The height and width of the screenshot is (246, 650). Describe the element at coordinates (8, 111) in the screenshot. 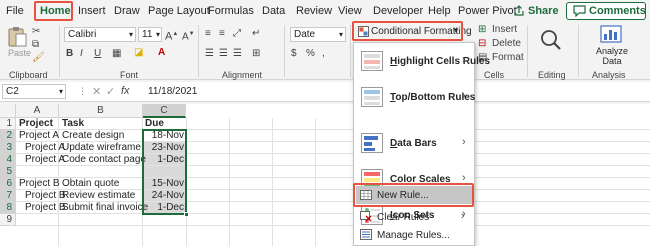

I see `select-all-corner` at that location.